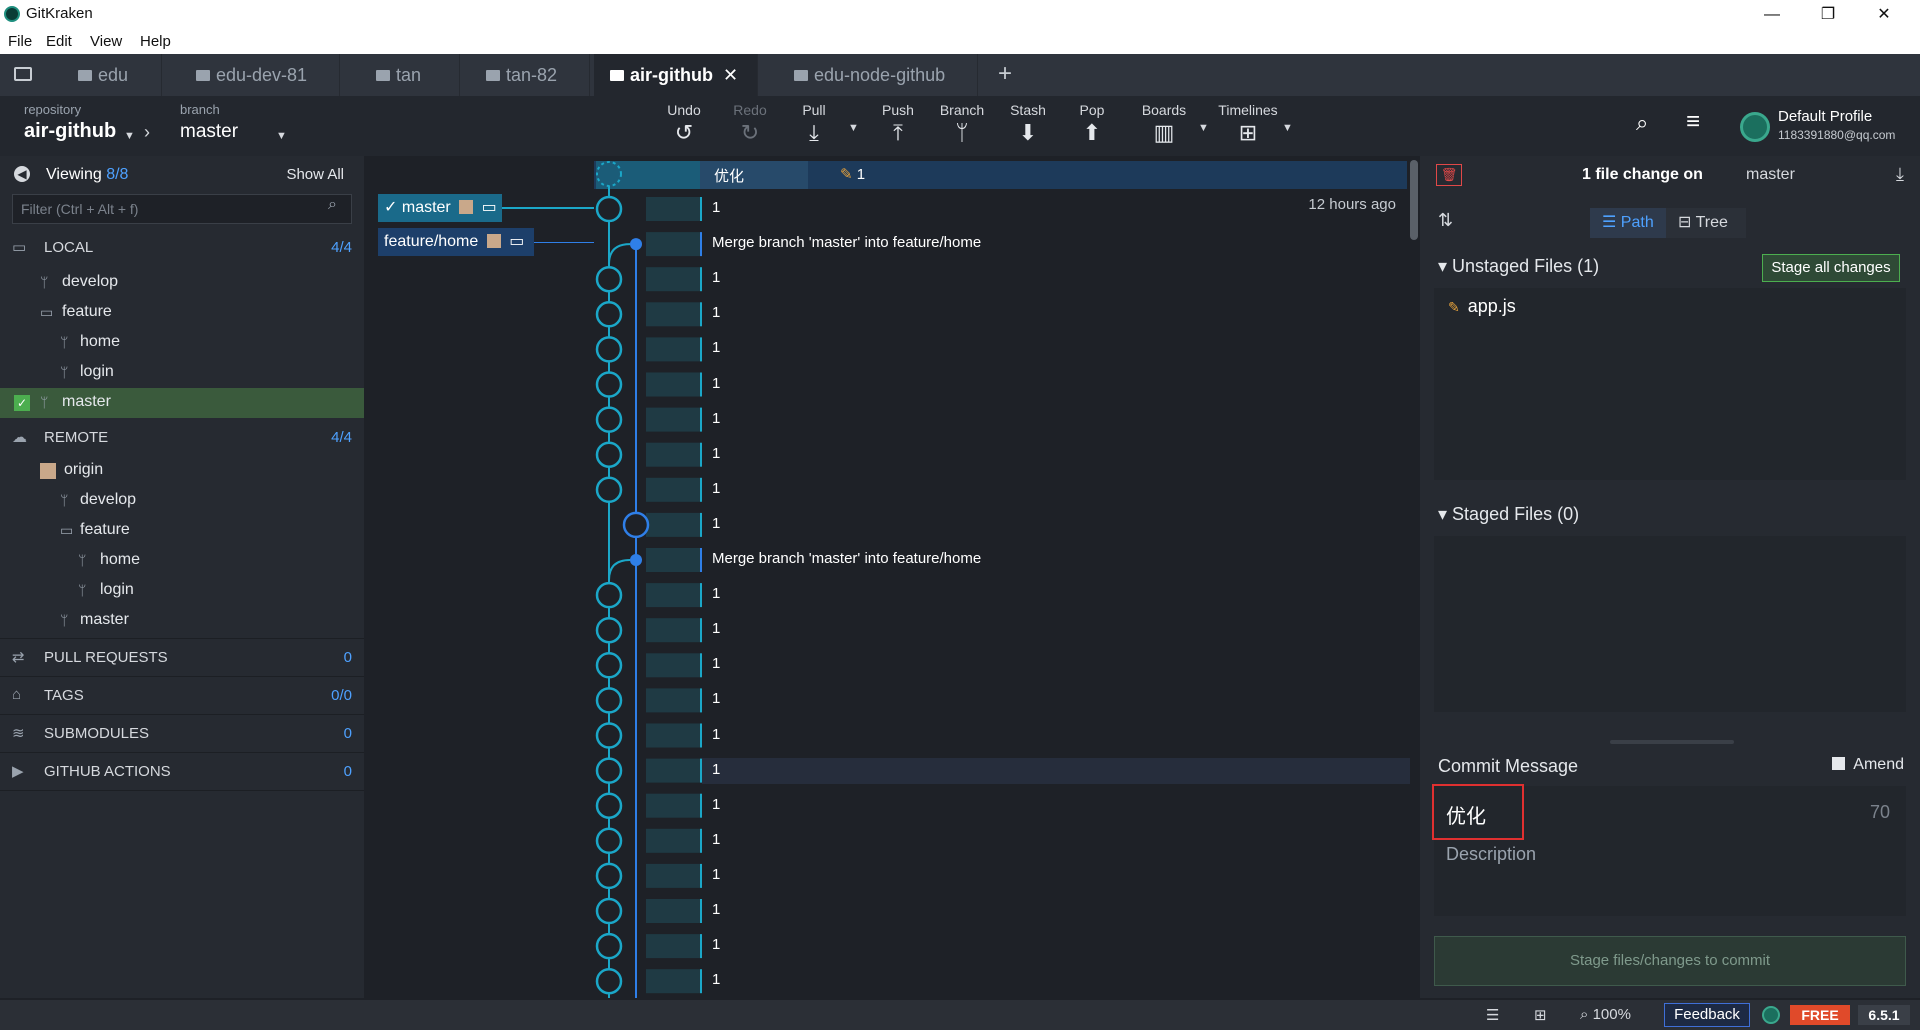  What do you see at coordinates (1900, 174) in the screenshot?
I see `download-icon: ⤓` at bounding box center [1900, 174].